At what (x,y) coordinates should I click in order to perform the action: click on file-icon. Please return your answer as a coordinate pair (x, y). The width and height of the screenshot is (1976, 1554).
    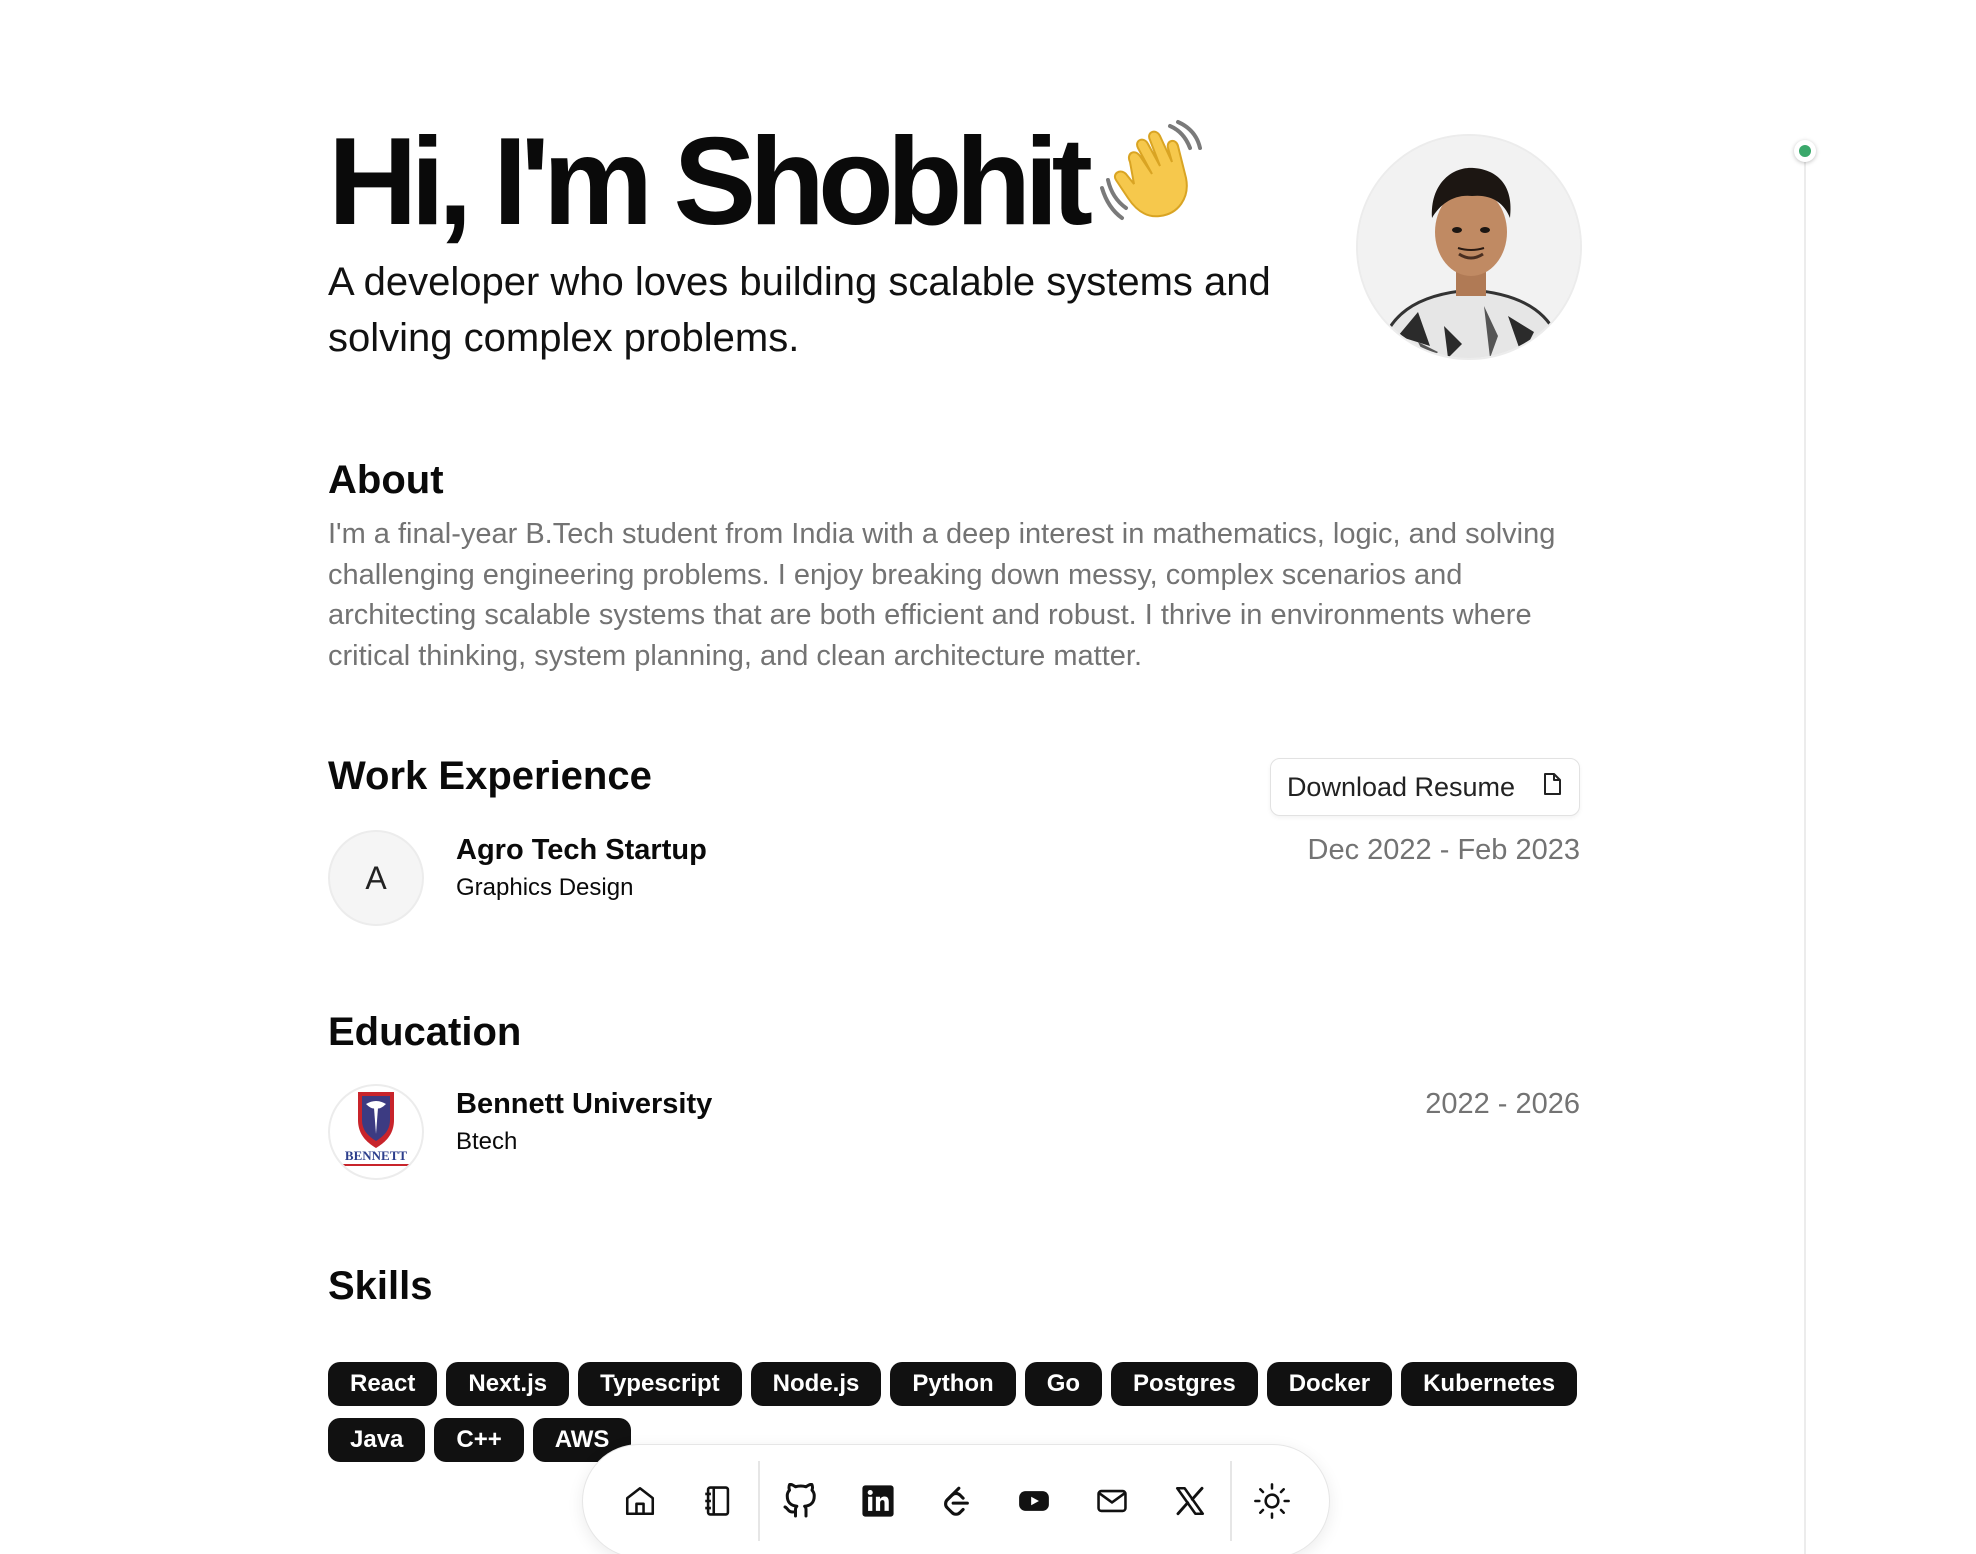
    Looking at the image, I should click on (1552, 787).